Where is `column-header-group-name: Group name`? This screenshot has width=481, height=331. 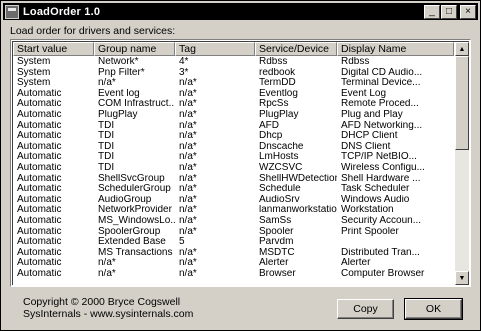
column-header-group-name: Group name is located at coordinates (134, 49).